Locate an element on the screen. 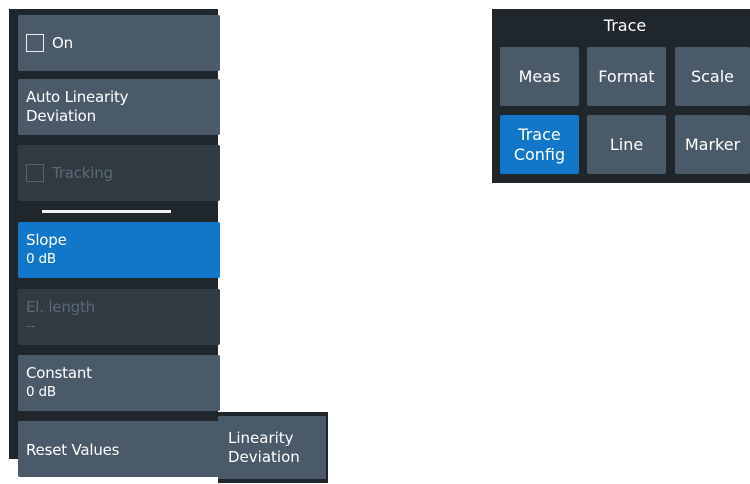  linearity-deviation-tab-face: Linearity Deviation is located at coordinates (272, 447).